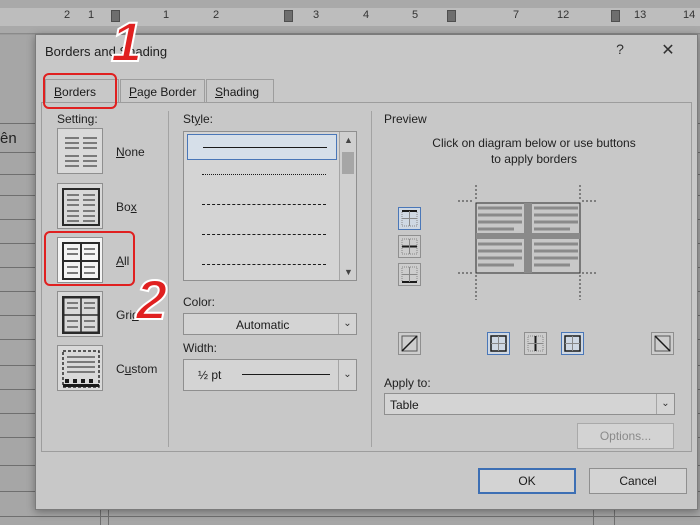  I want to click on top-border-icon, so click(409, 218).